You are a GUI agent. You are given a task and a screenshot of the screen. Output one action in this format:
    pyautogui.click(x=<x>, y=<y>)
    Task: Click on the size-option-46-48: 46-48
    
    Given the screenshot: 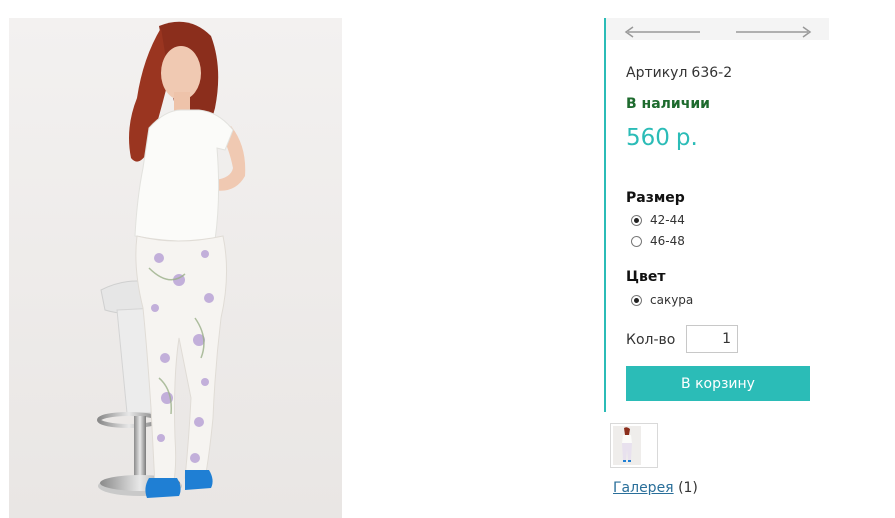 What is the action you would take?
    pyautogui.click(x=658, y=241)
    